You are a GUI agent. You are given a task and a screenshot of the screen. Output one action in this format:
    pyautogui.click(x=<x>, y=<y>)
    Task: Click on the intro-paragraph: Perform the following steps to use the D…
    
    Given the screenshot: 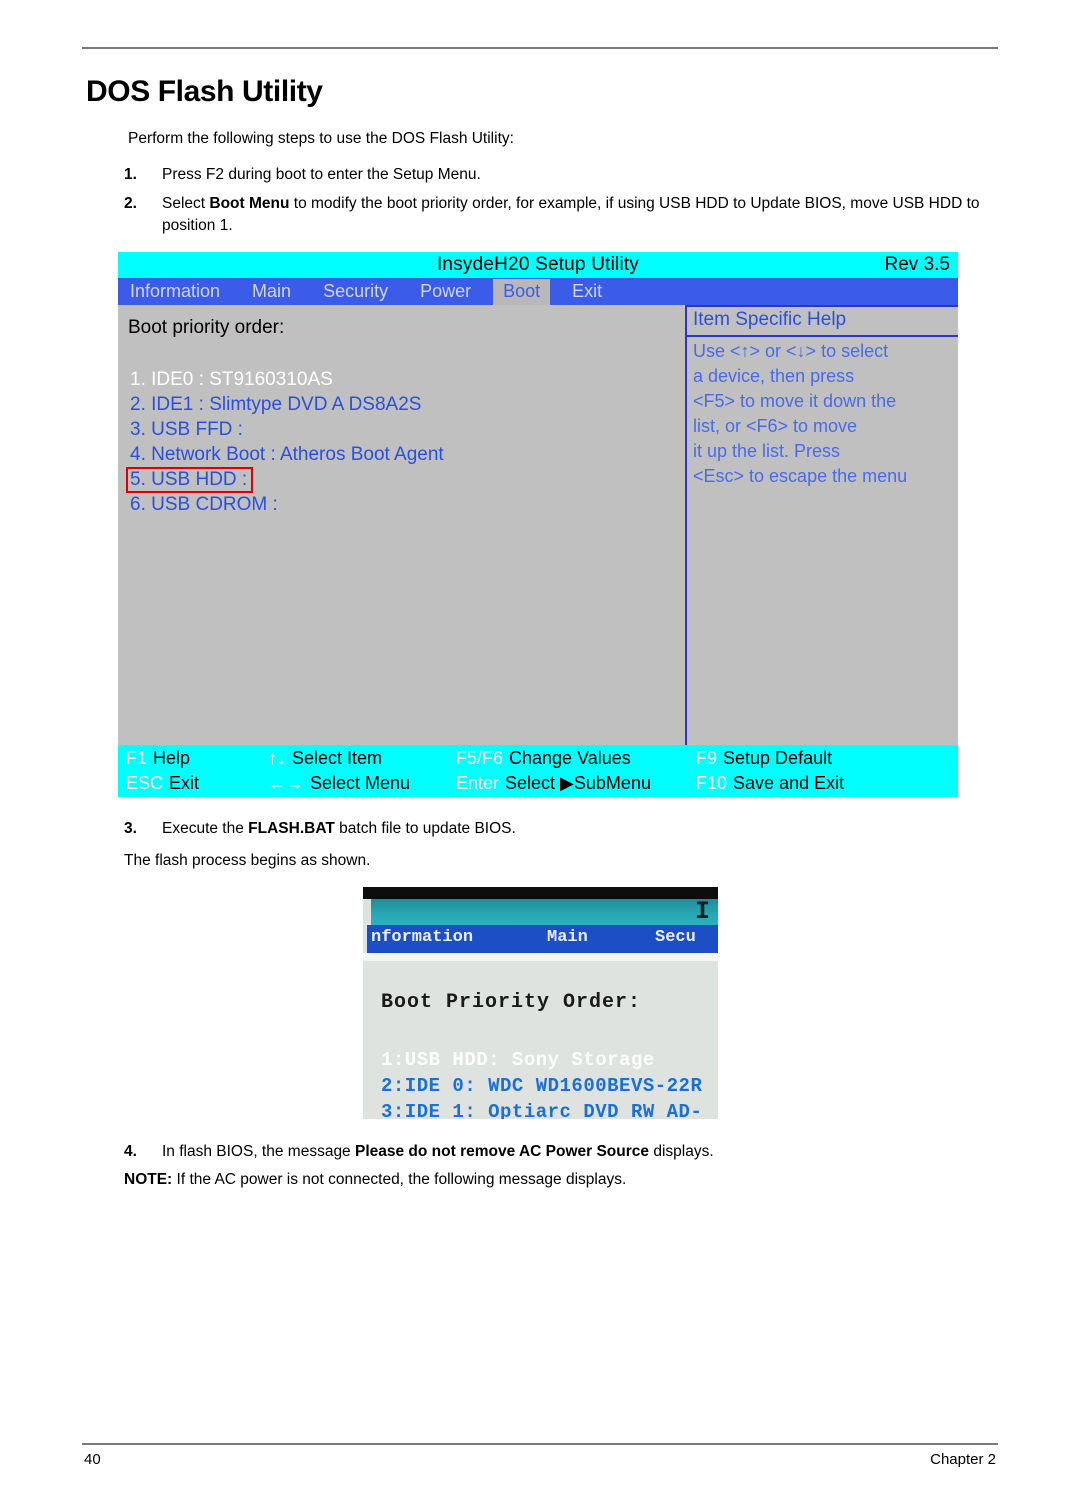 What is the action you would take?
    pyautogui.click(x=321, y=138)
    